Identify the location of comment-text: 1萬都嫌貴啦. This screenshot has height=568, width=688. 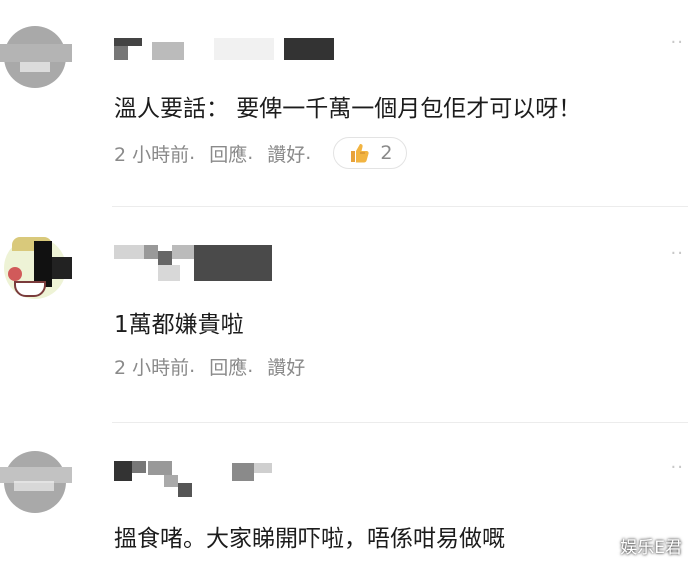
(179, 325).